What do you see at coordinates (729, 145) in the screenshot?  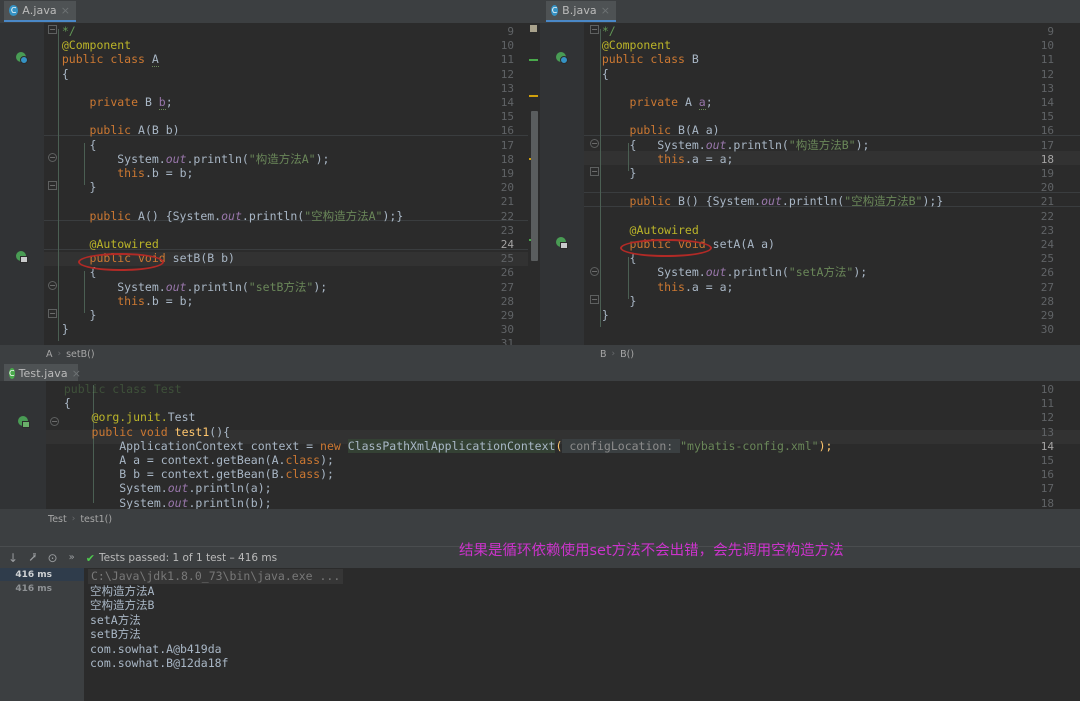 I see `code-line: { System.out.println("构造方法B");` at bounding box center [729, 145].